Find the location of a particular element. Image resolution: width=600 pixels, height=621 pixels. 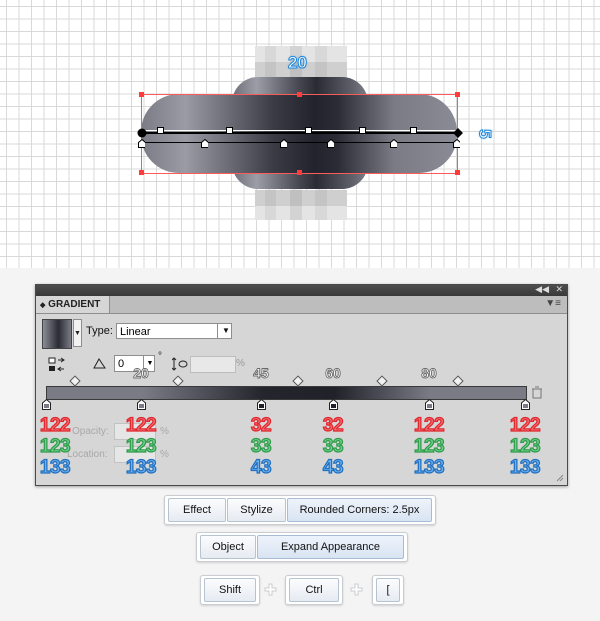

object-menu-button: Object is located at coordinates (228, 547).